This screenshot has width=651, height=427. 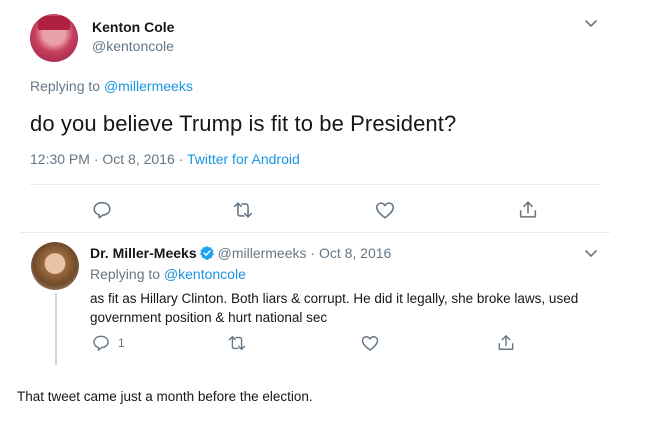 What do you see at coordinates (206, 253) in the screenshot?
I see `verified-badge-icon` at bounding box center [206, 253].